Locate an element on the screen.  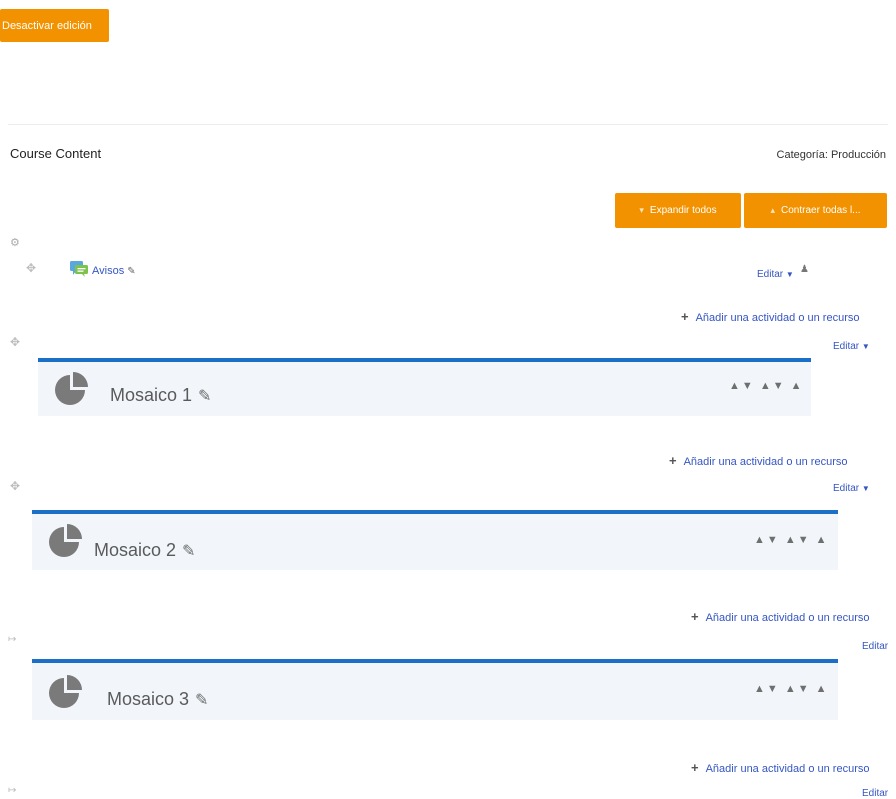
divider is located at coordinates (448, 124).